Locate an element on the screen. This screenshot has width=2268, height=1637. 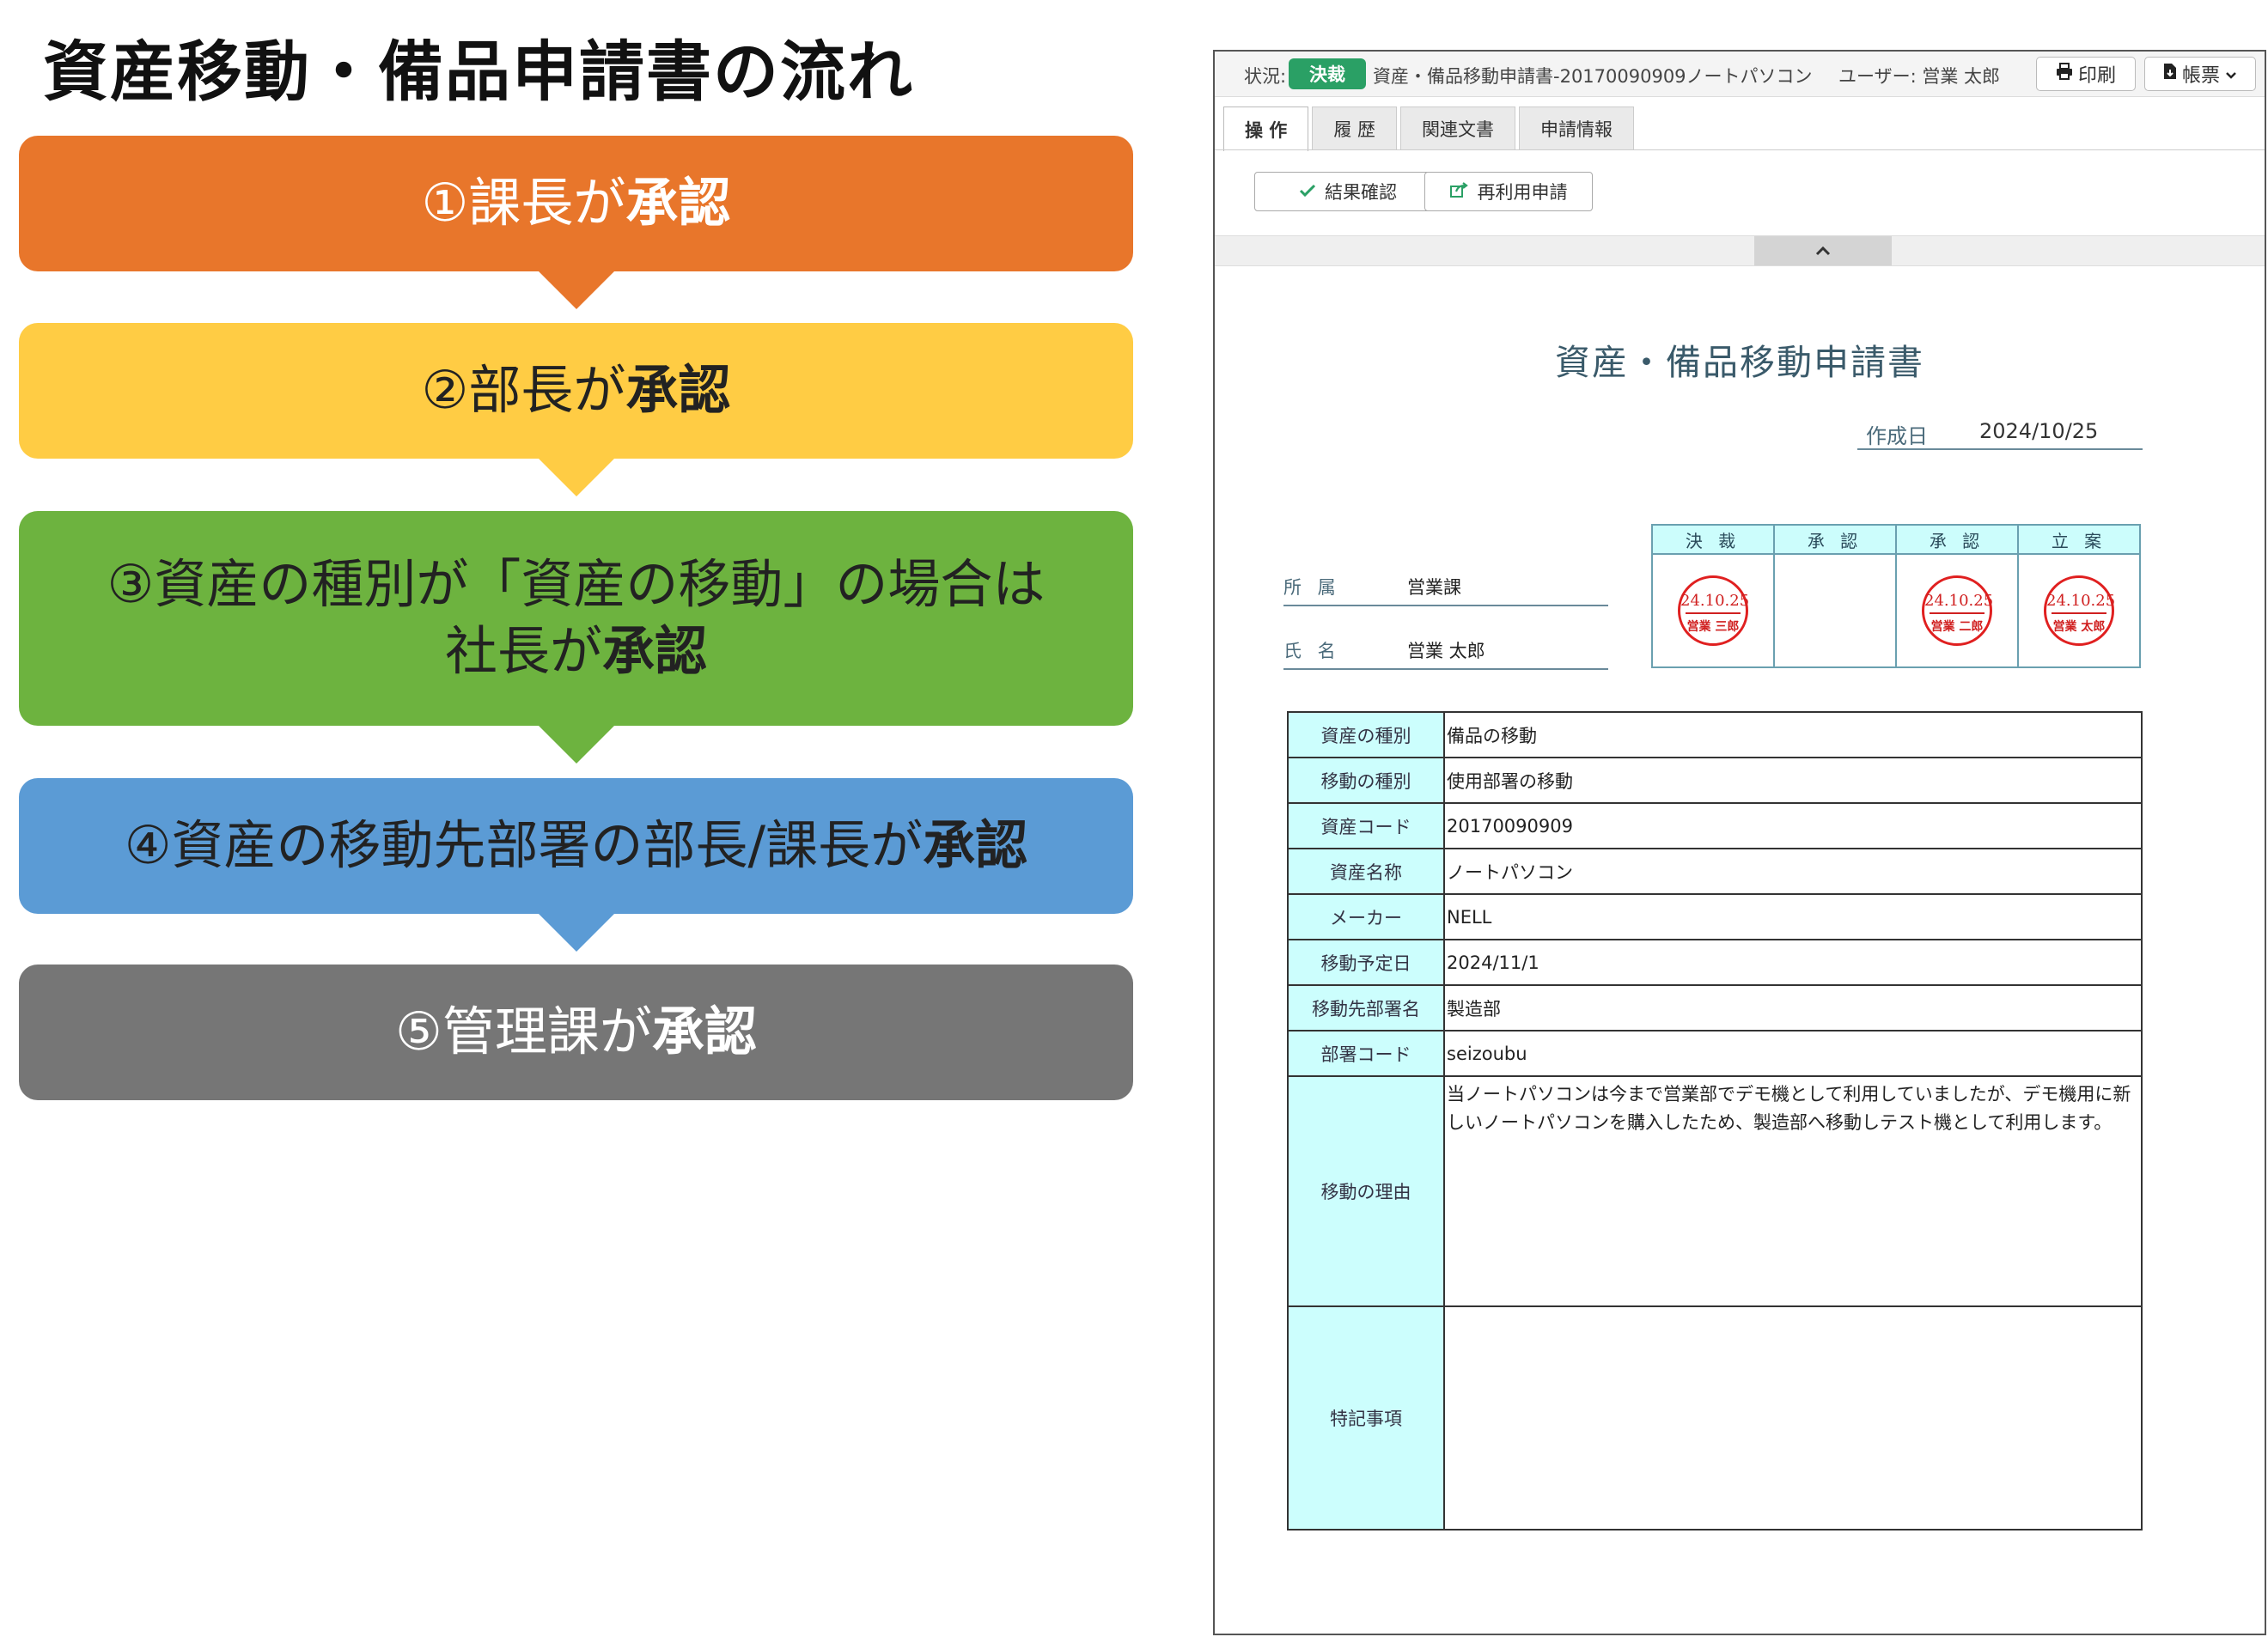
flow-step-2: ②部長が承認 is located at coordinates (576, 409).